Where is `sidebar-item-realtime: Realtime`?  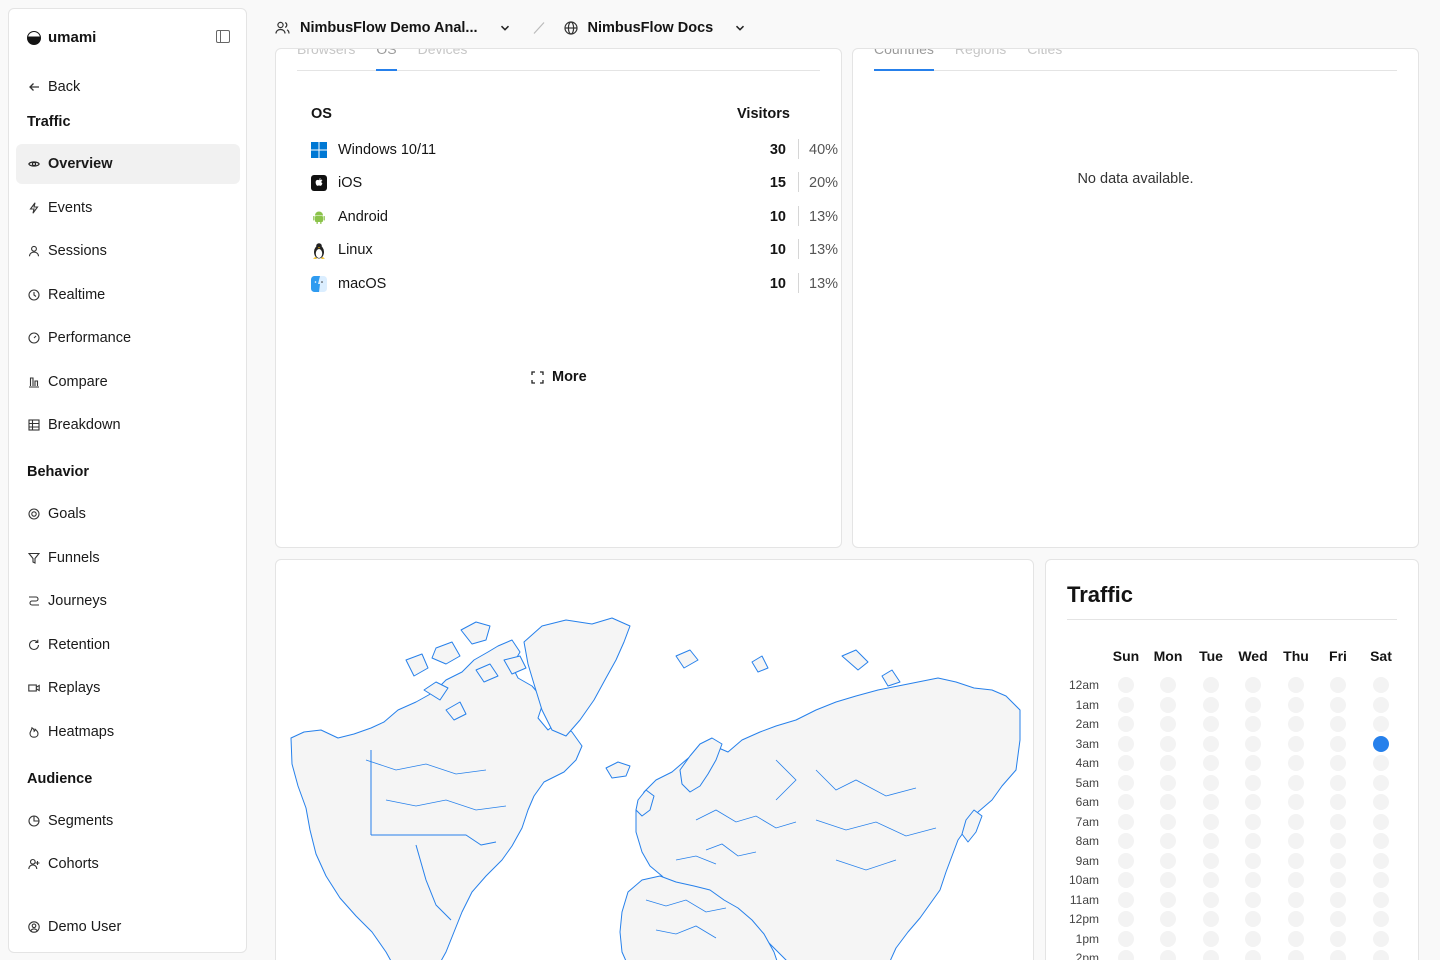 sidebar-item-realtime: Realtime is located at coordinates (128, 295).